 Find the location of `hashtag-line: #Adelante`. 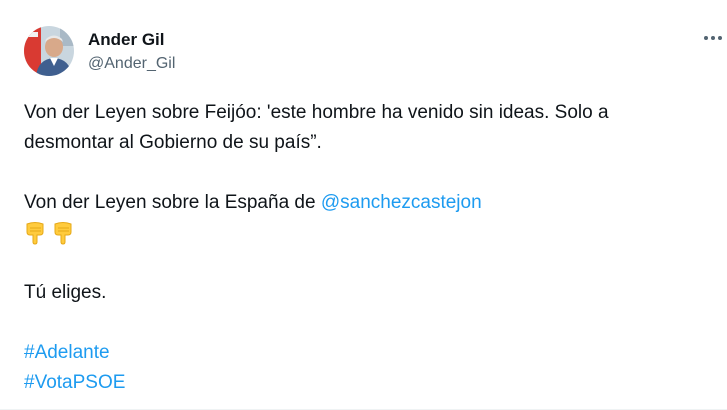

hashtag-line: #Adelante is located at coordinates (364, 353).